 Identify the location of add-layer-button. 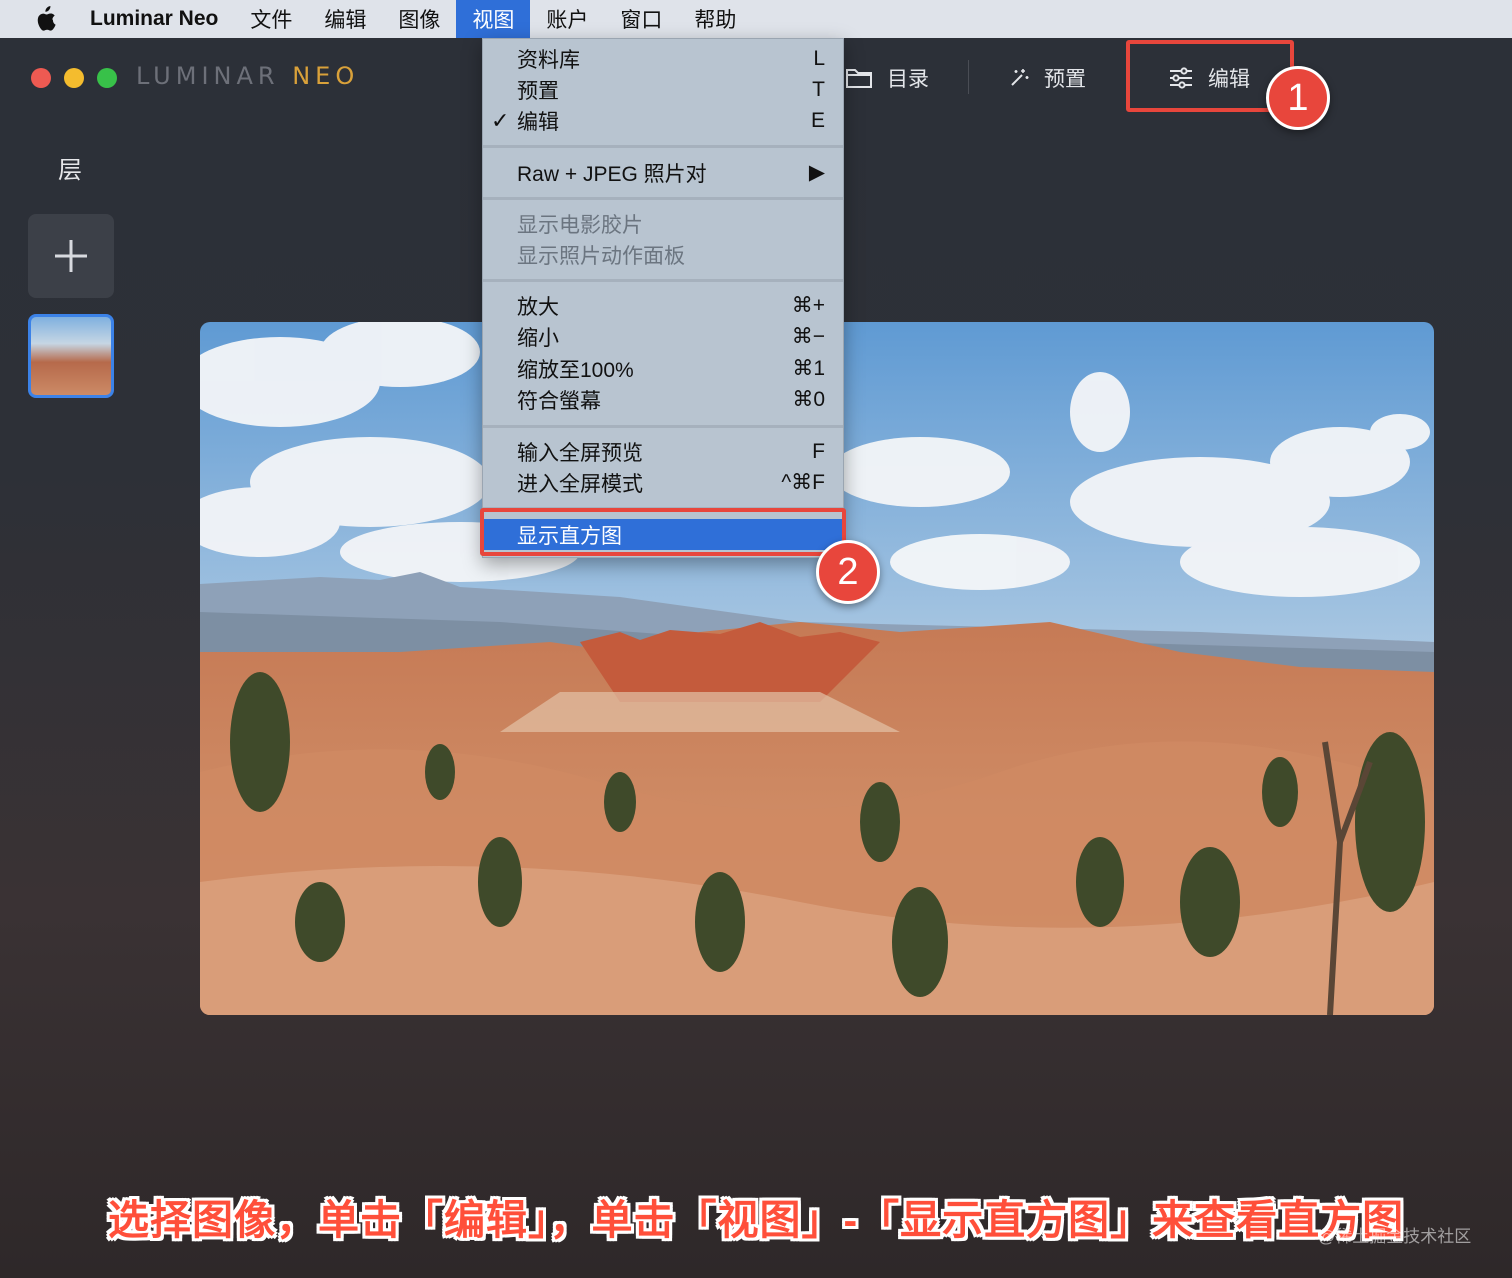
(71, 256).